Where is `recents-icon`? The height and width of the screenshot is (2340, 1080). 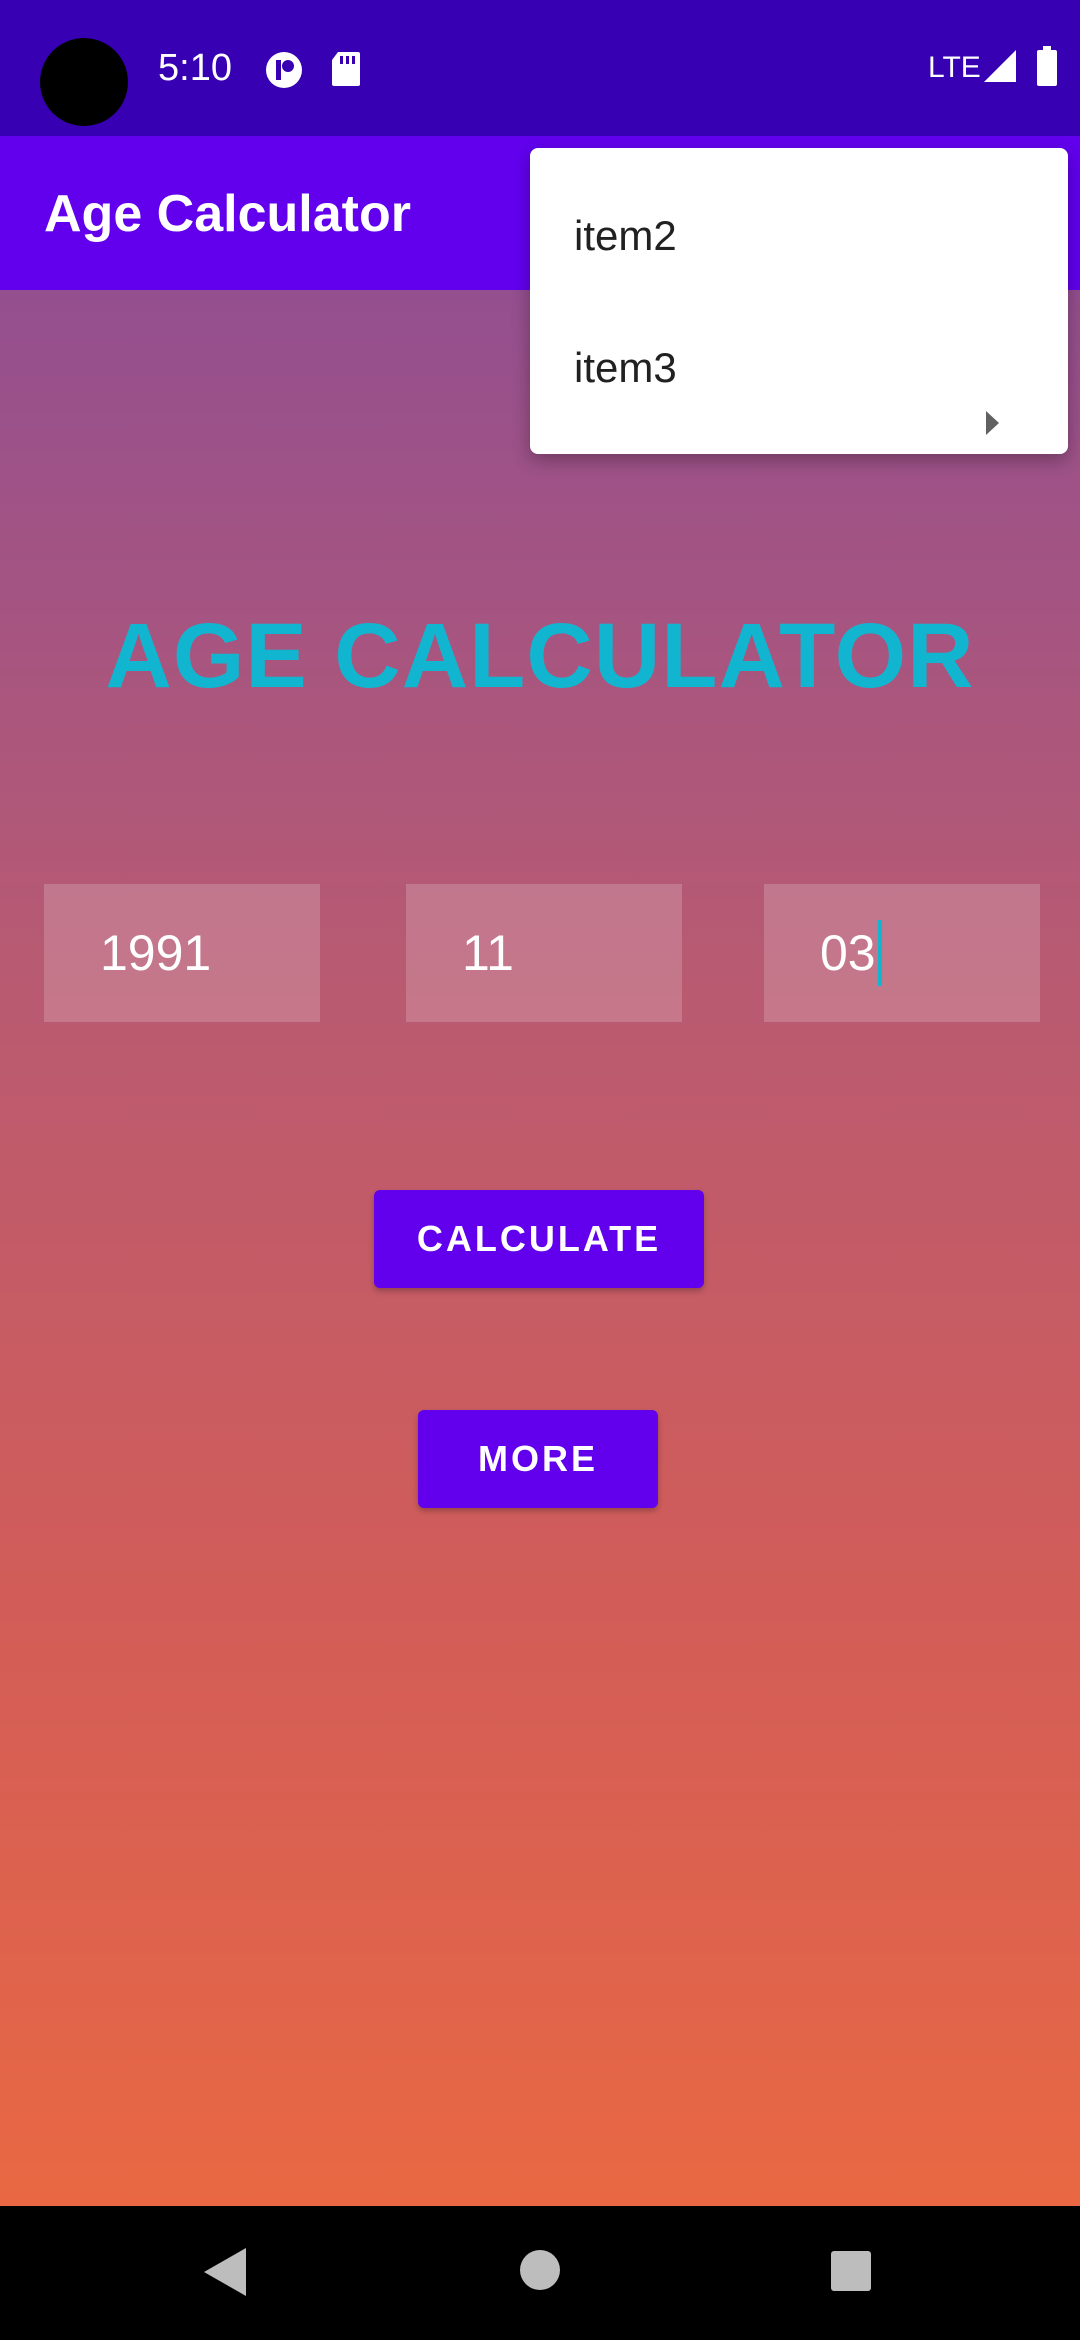
recents-icon is located at coordinates (851, 2273).